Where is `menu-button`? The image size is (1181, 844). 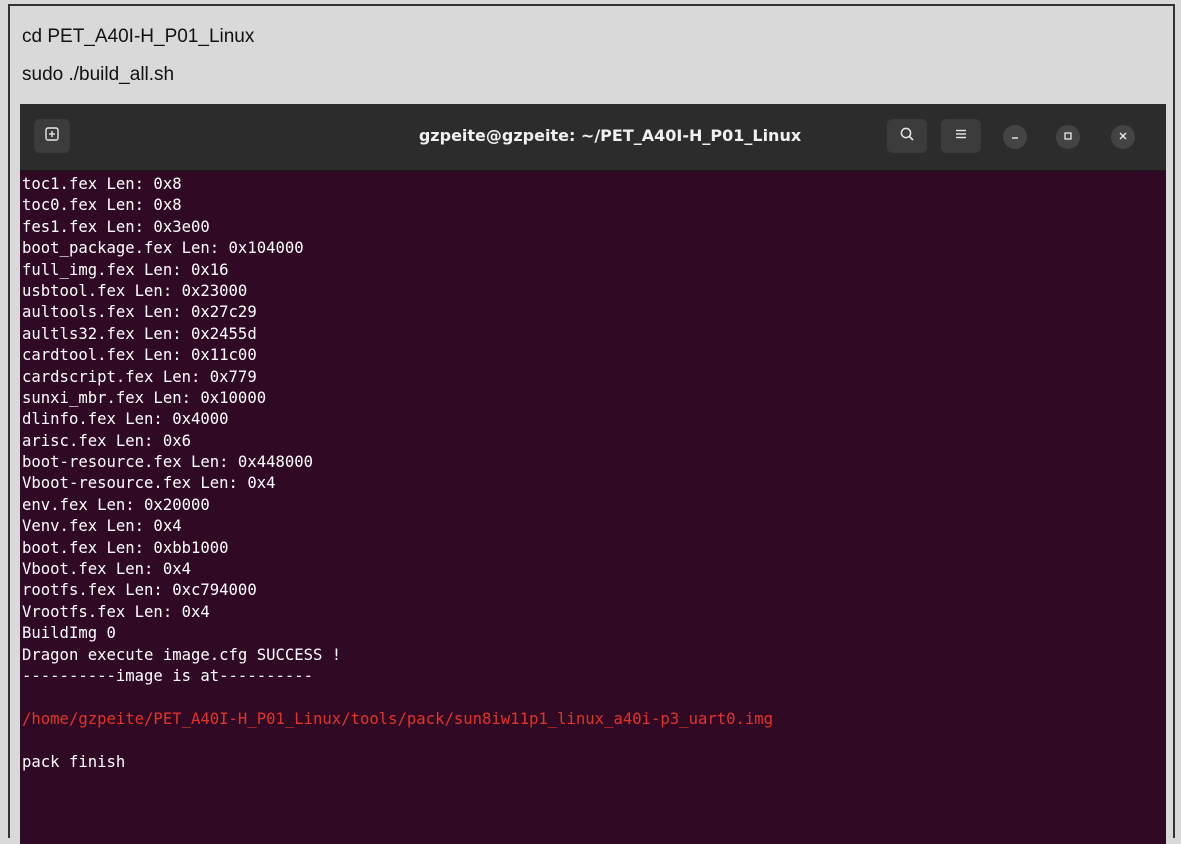
menu-button is located at coordinates (961, 136).